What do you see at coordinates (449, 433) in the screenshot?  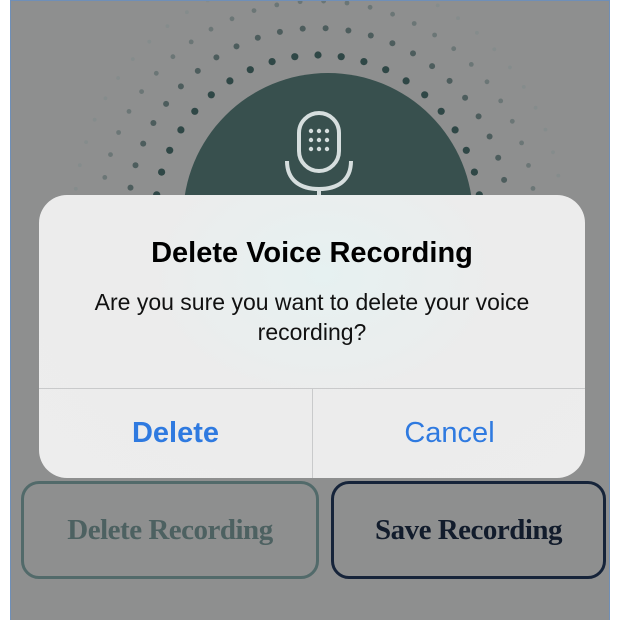 I see `dialog-cancel-button: Cancel` at bounding box center [449, 433].